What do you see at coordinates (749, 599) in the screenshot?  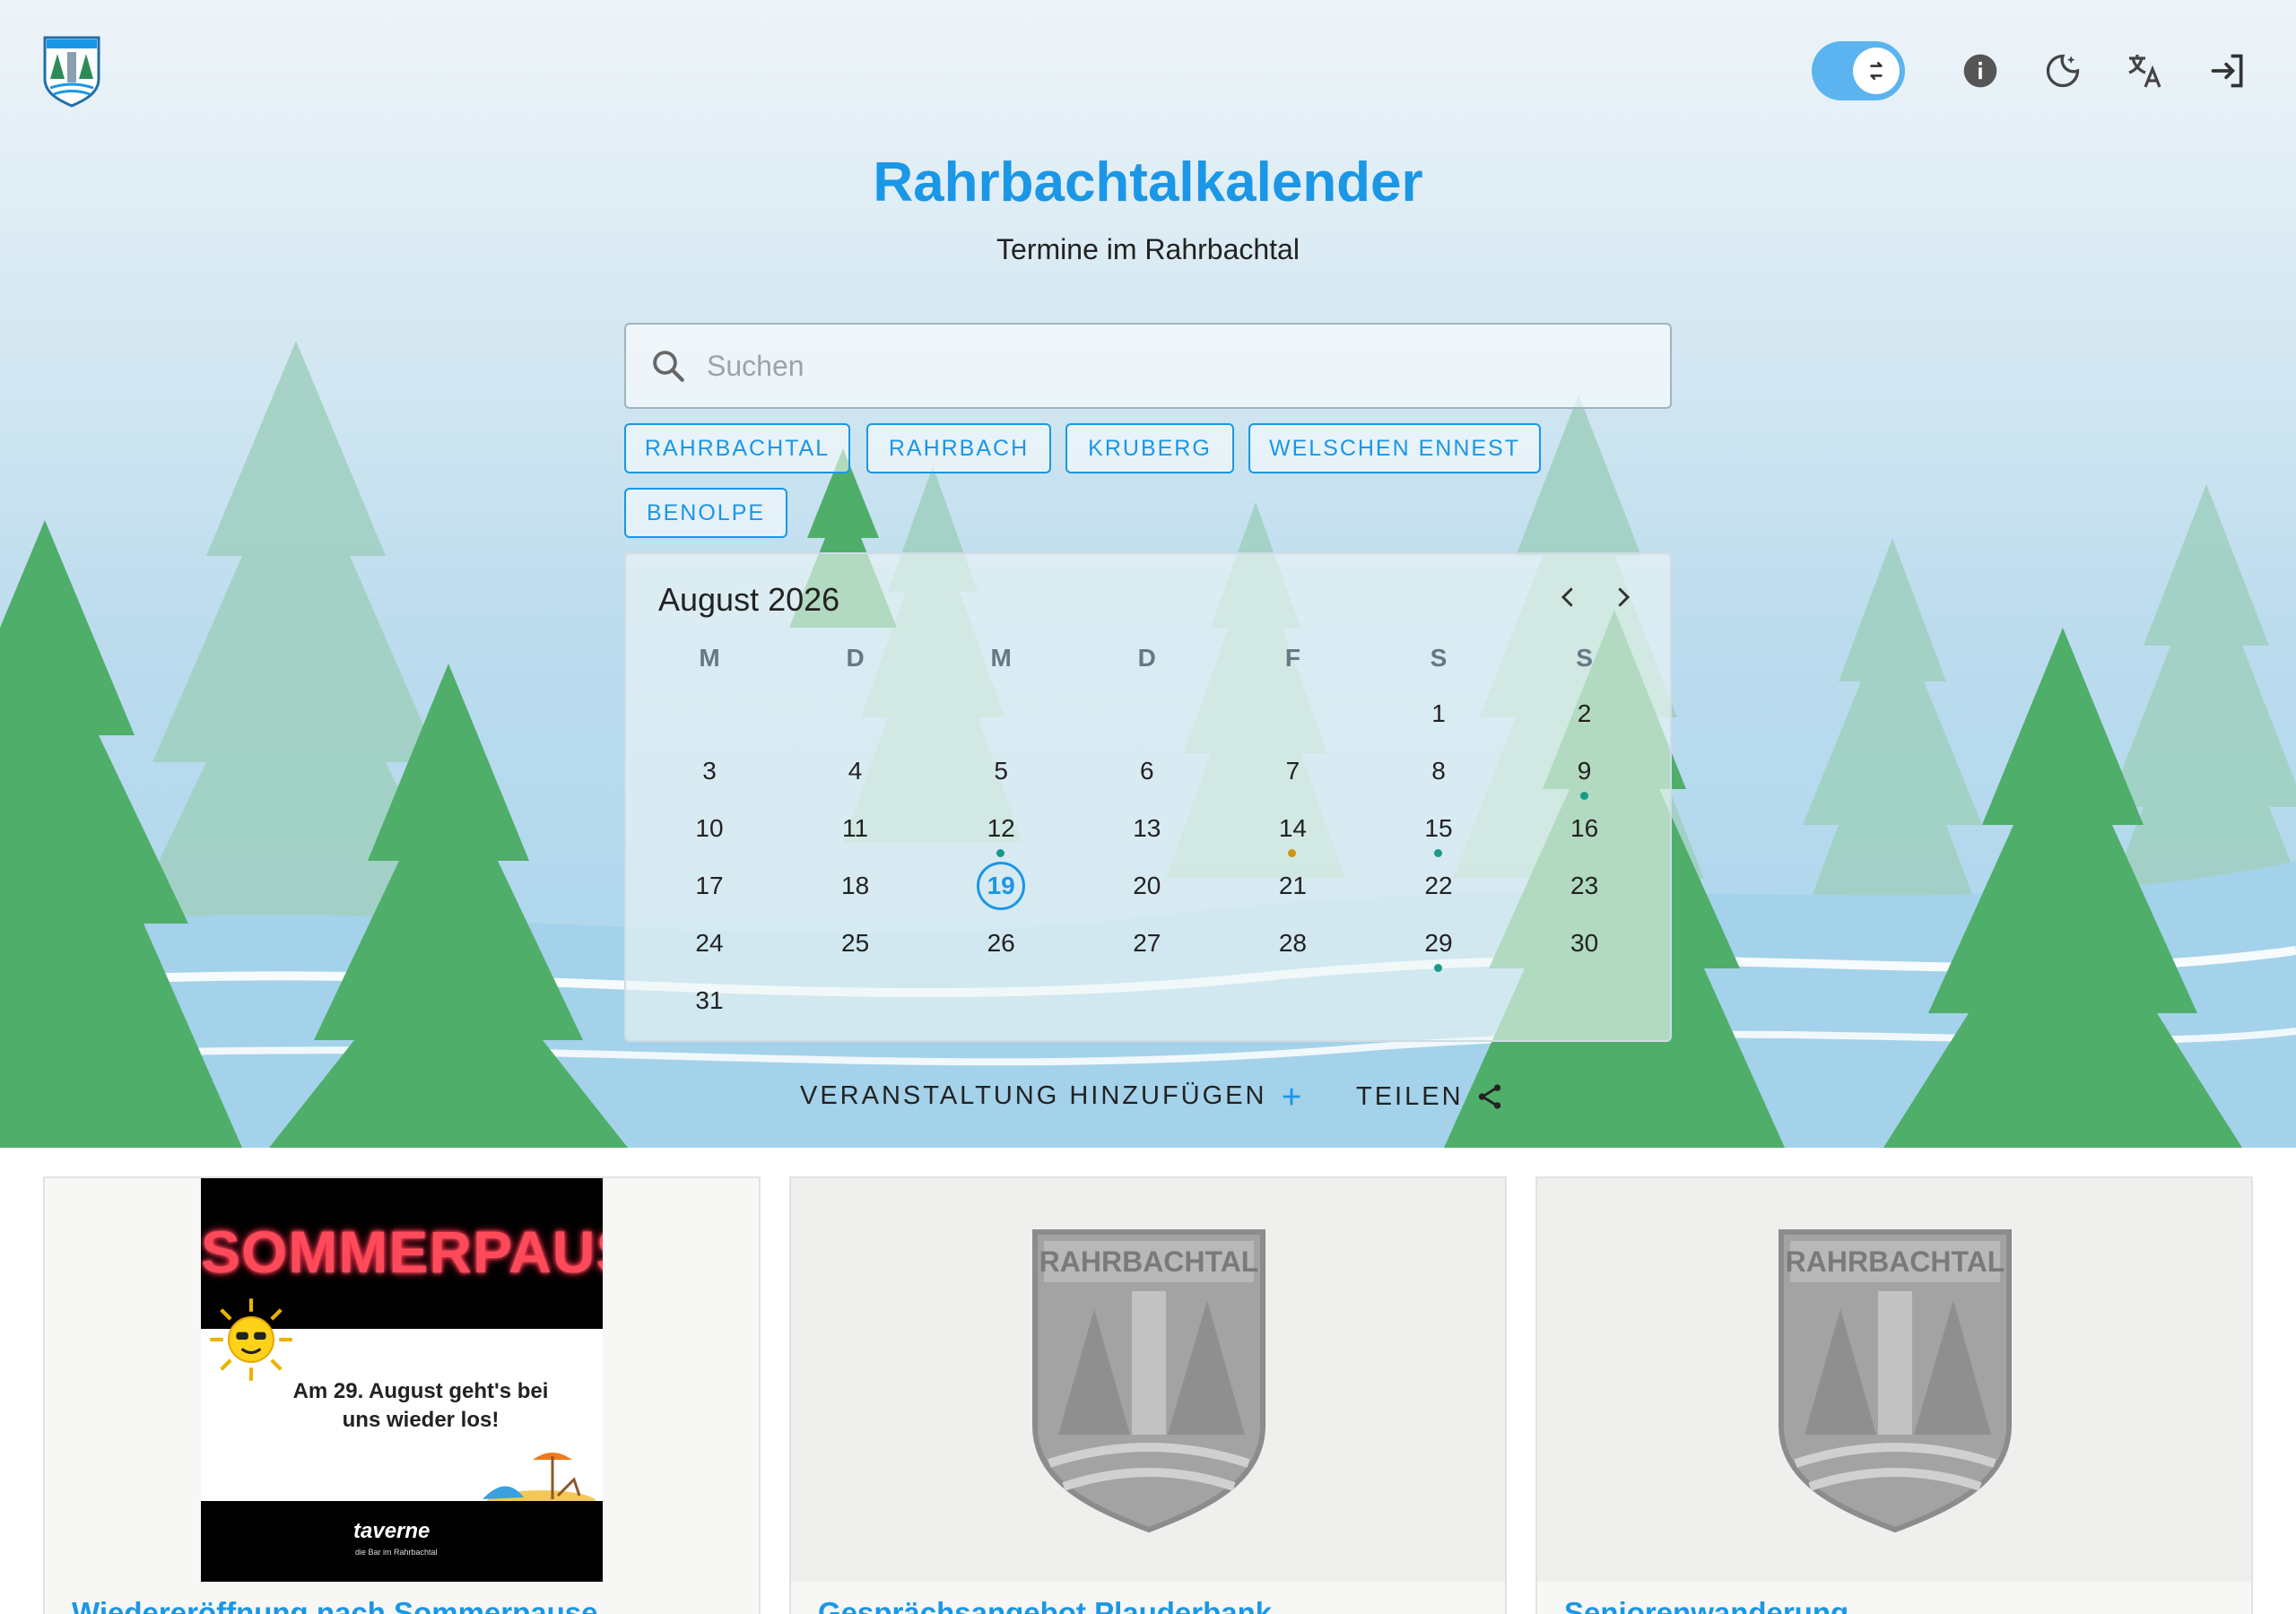 I see `calendar-month-label: August 2026` at bounding box center [749, 599].